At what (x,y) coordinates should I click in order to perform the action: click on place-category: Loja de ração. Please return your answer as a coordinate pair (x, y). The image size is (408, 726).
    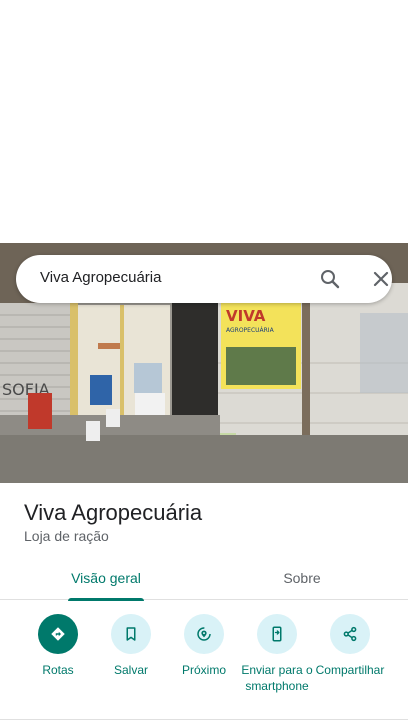
    Looking at the image, I should click on (66, 536).